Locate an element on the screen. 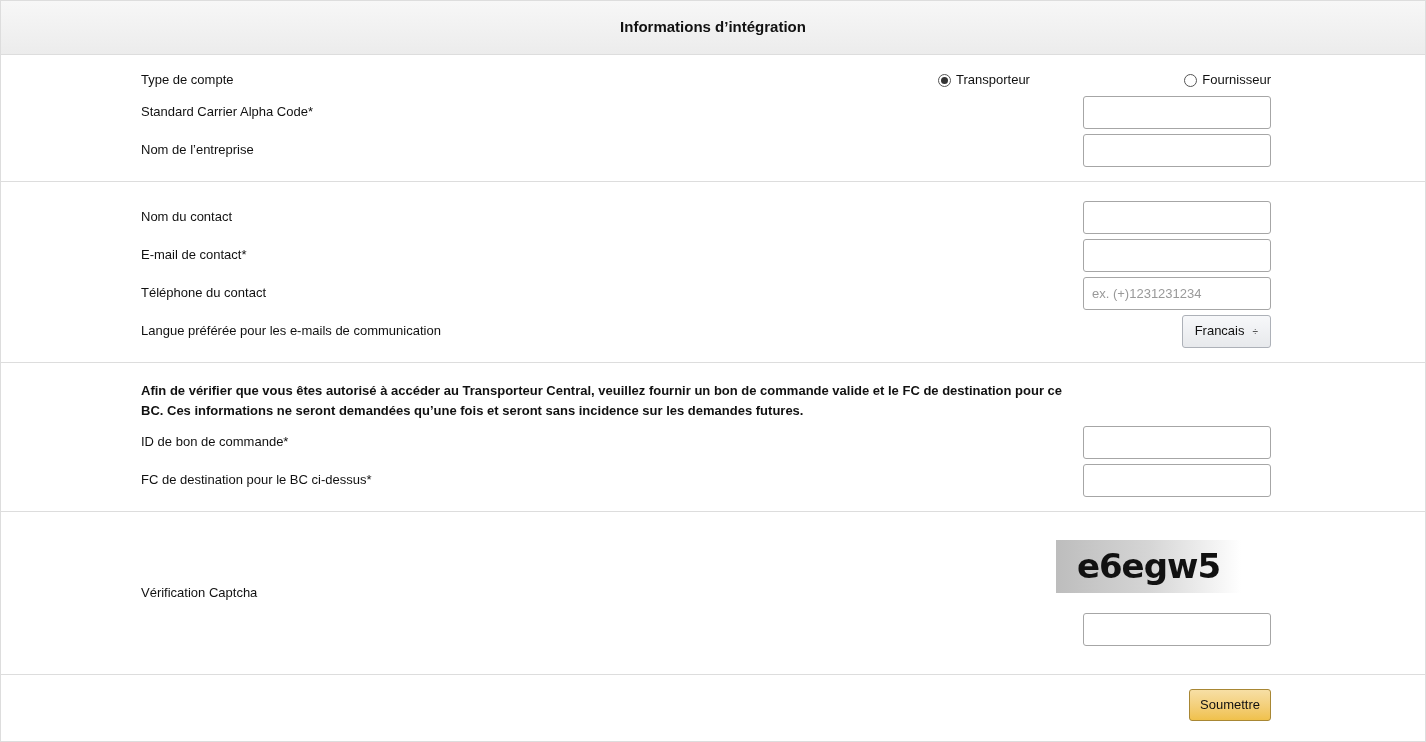 The height and width of the screenshot is (742, 1426). submit-button: Soumettre is located at coordinates (1230, 705).